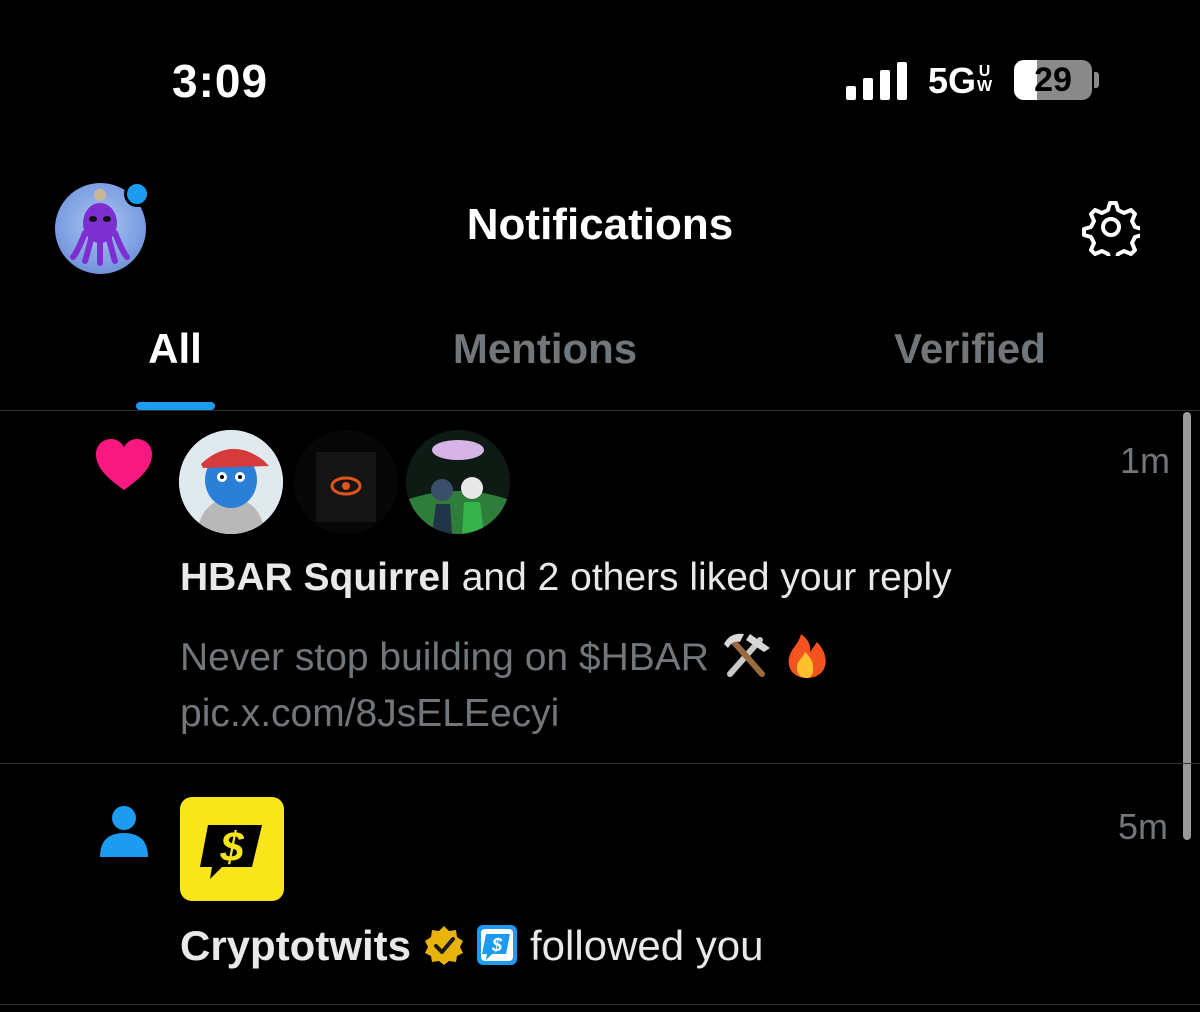 This screenshot has width=1200, height=1012. I want to click on notification-action: followed you, so click(647, 945).